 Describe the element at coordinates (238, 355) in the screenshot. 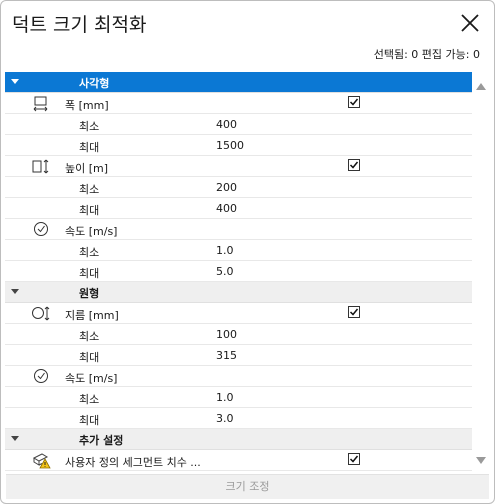

I see `diameter-max-row: 최대 315` at that location.